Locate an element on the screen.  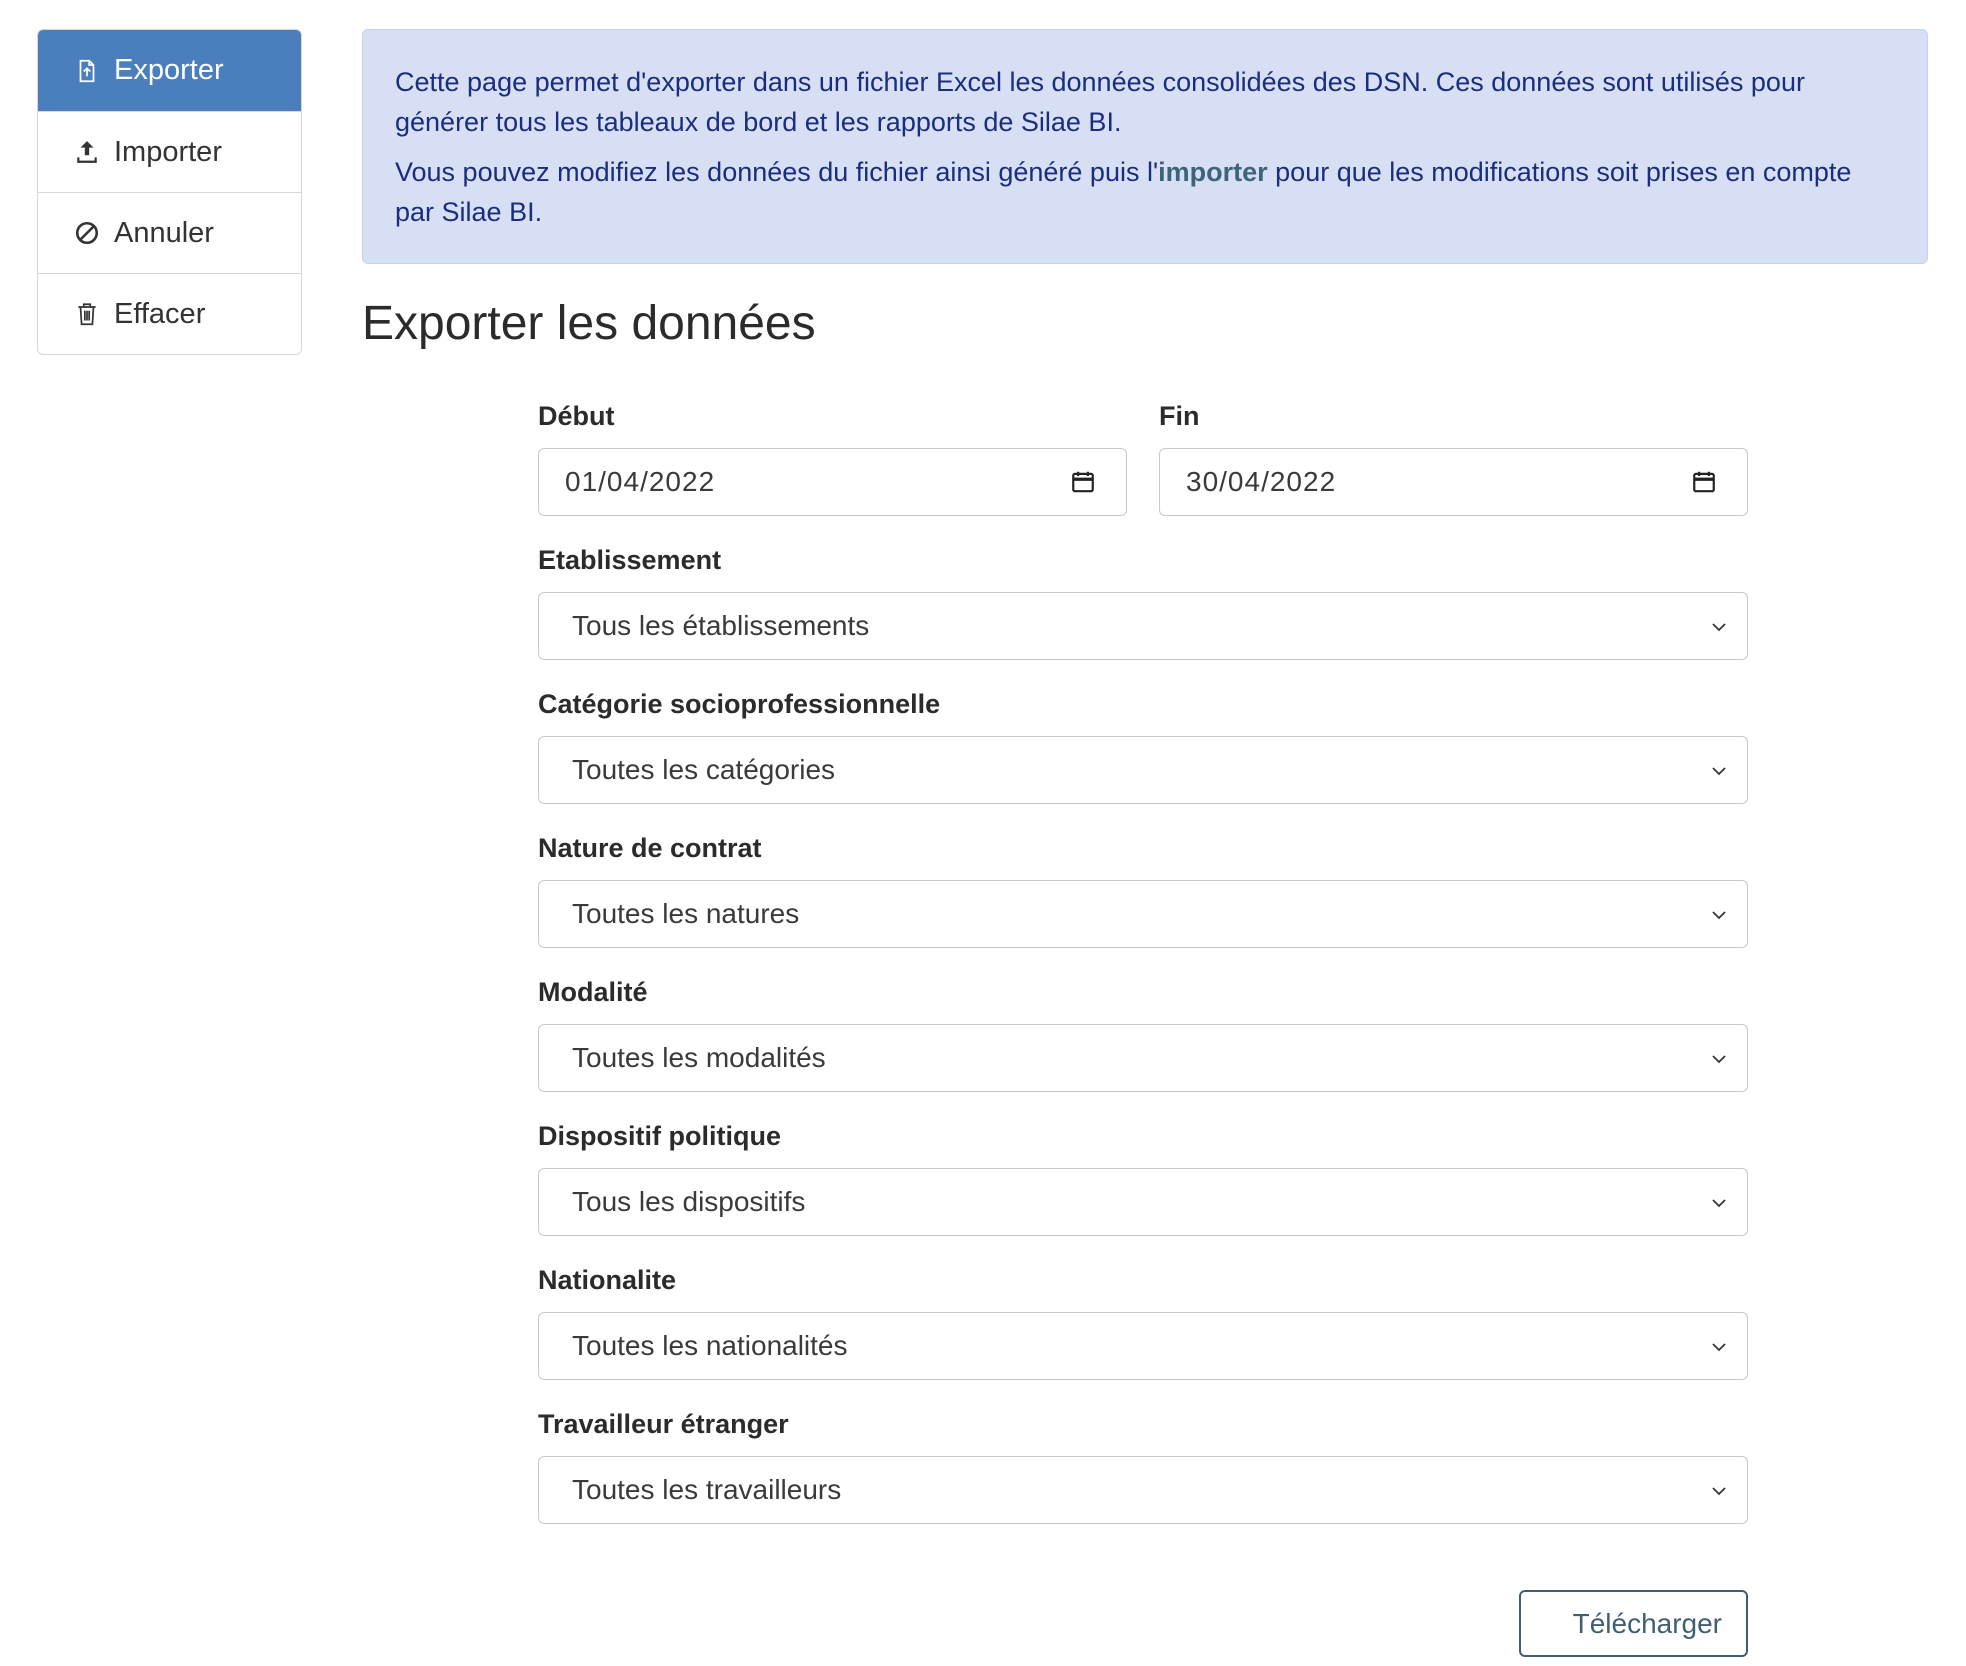
dispositif-select: Tous les dispositifs is located at coordinates (1143, 1202).